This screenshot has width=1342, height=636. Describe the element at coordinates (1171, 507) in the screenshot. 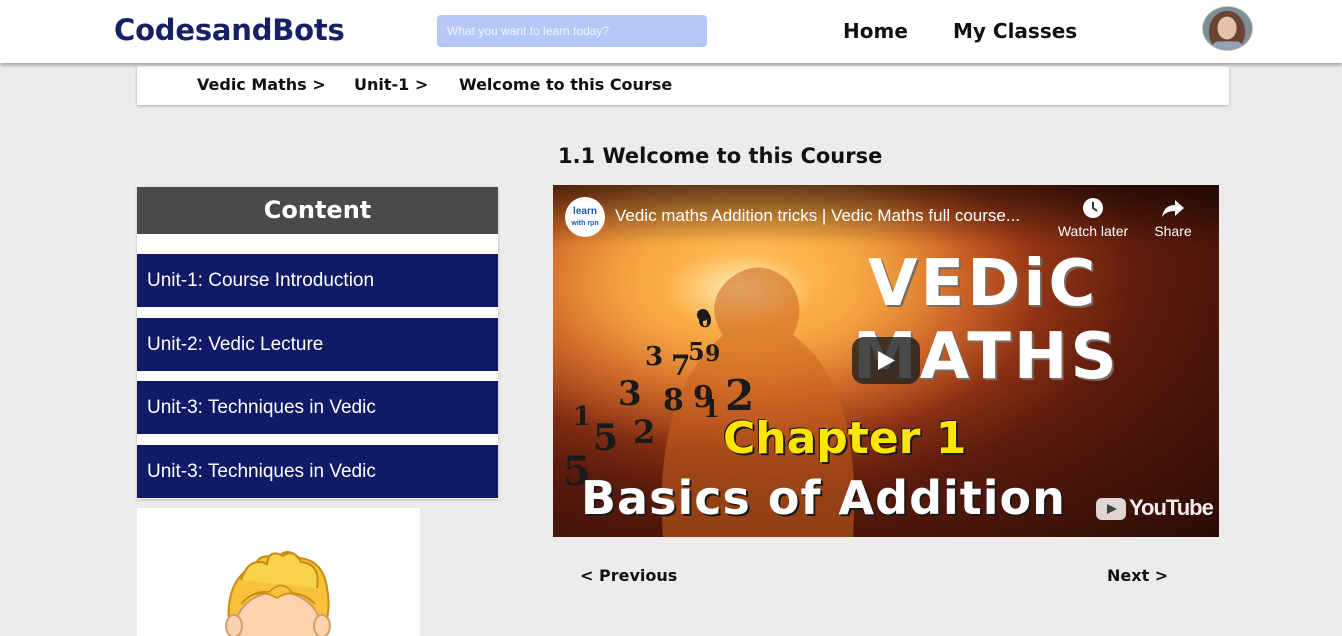

I see `youtube-label: YouTube` at that location.